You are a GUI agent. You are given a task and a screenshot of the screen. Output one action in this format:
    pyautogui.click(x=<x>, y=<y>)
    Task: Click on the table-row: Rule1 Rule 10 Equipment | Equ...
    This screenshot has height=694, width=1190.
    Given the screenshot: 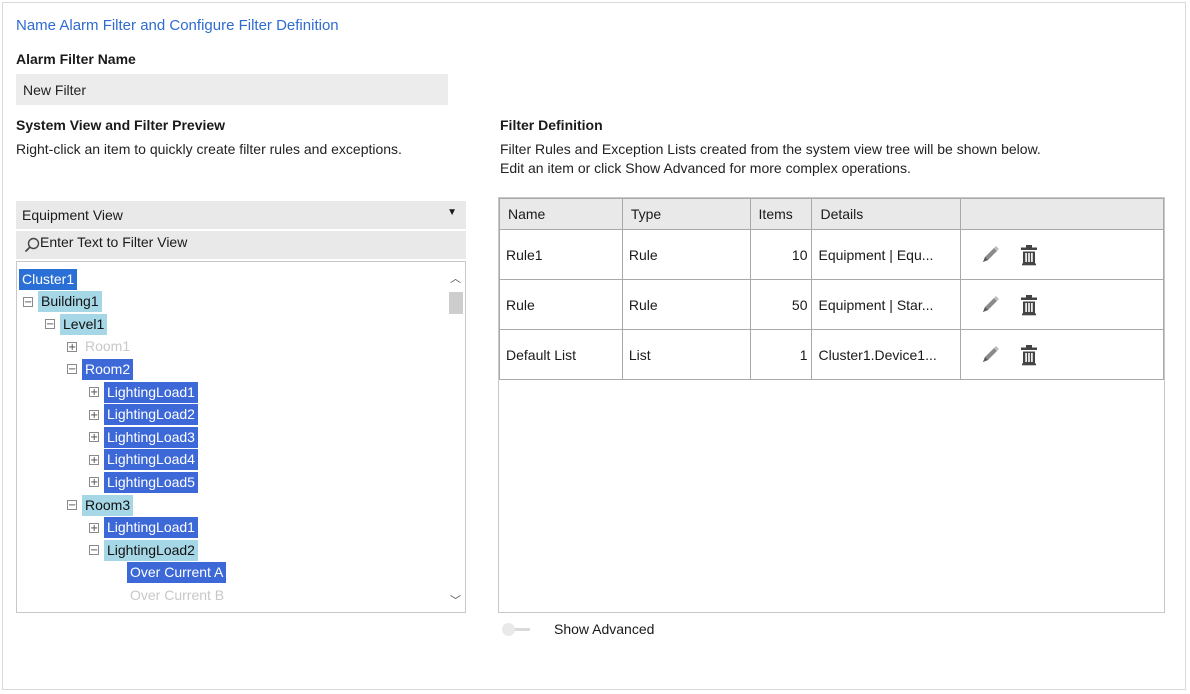 What is the action you would take?
    pyautogui.click(x=831, y=254)
    